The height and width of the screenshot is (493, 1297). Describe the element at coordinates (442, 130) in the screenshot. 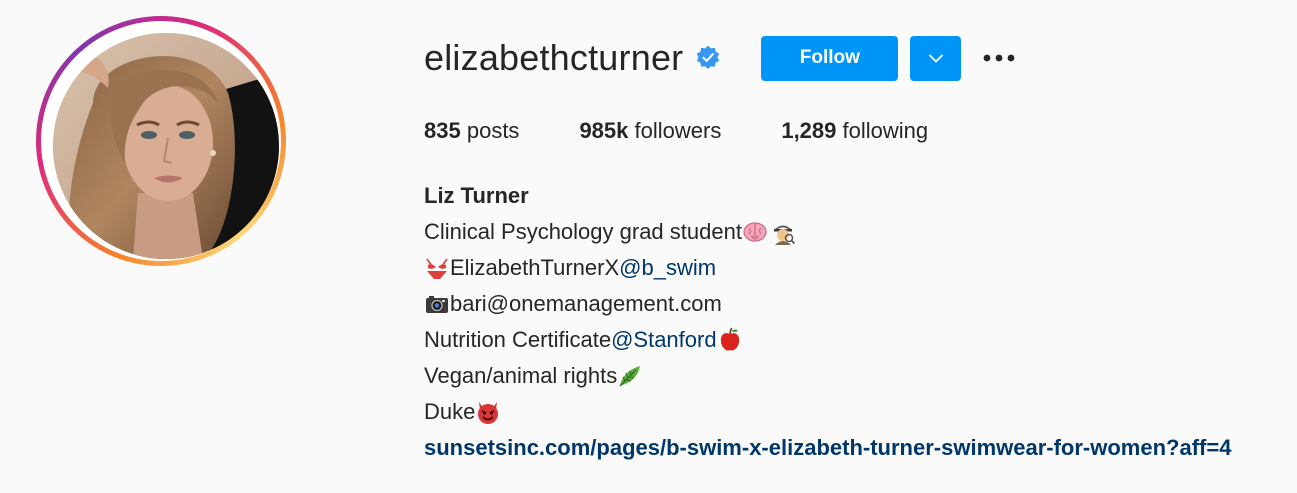

I see `posts-count: 835` at that location.